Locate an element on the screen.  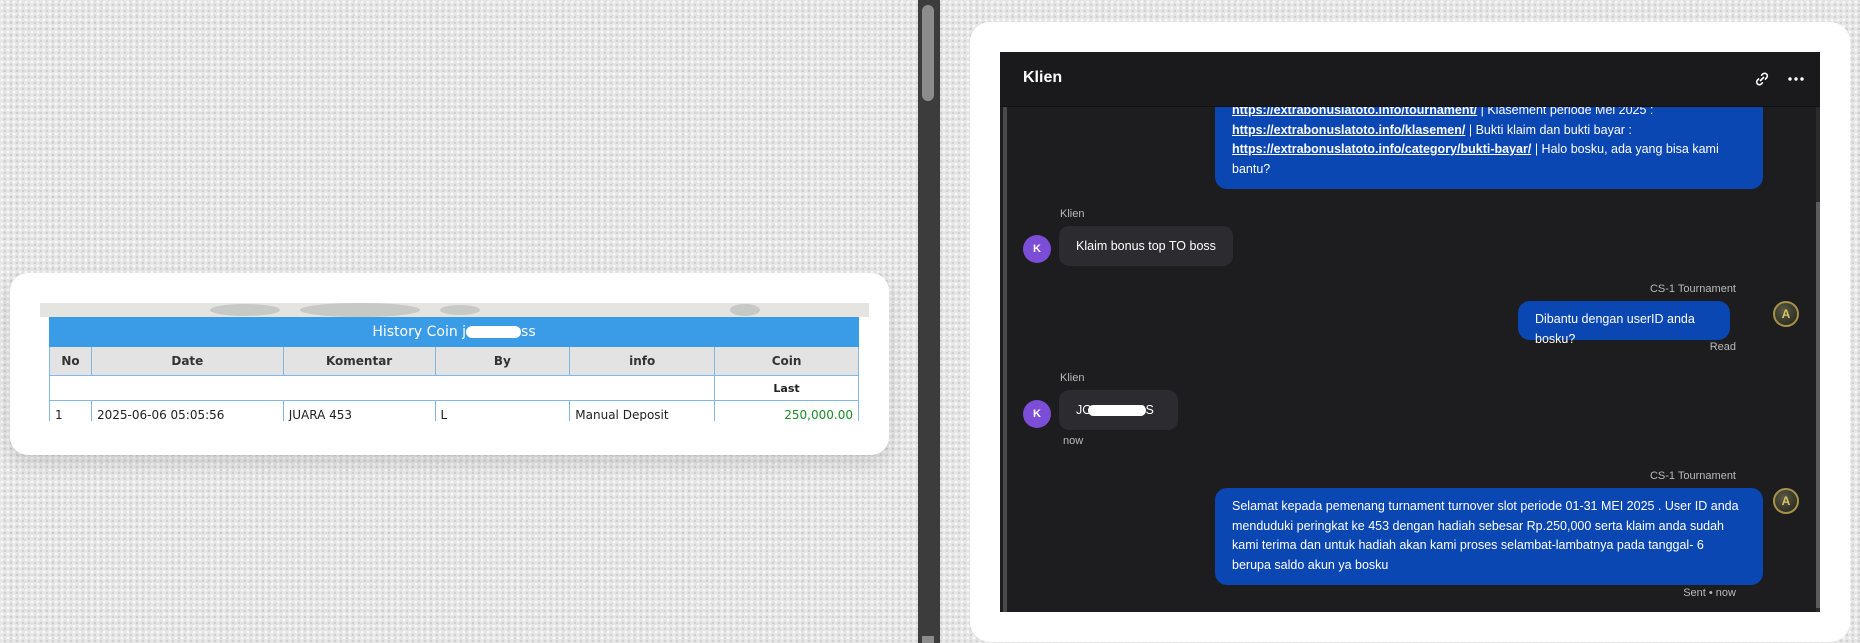
message-time: now is located at coordinates (1073, 441).